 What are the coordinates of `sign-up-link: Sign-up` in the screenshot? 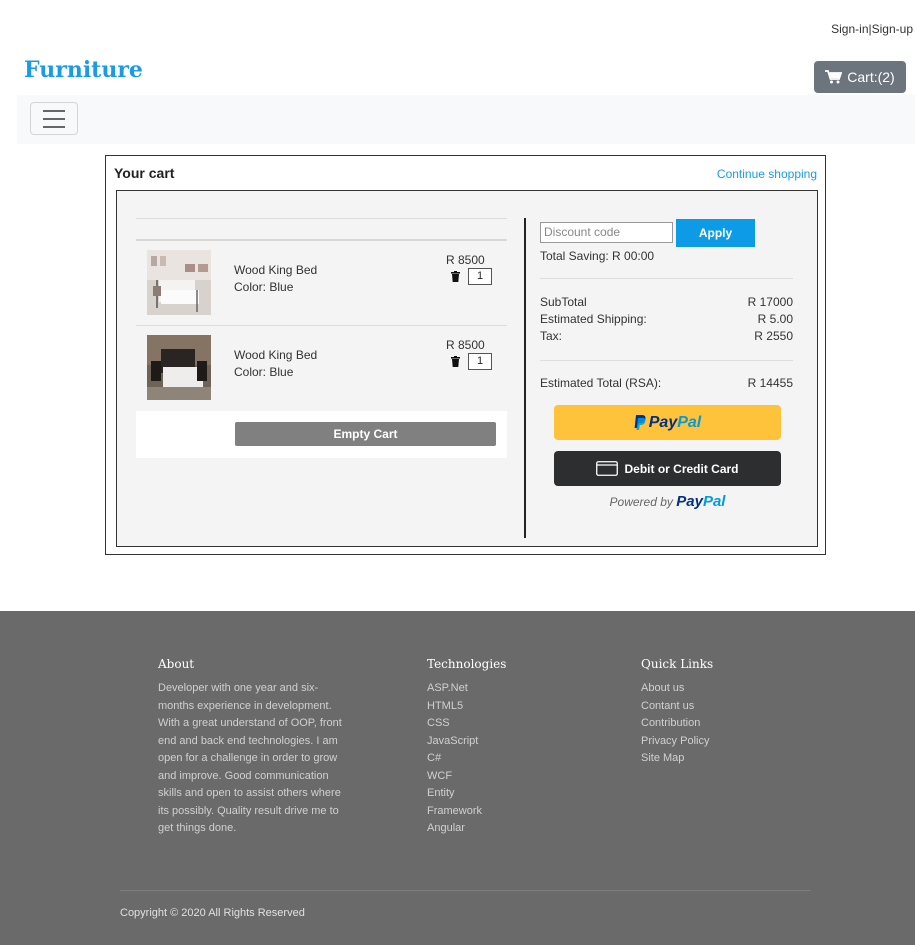 It's located at (892, 29).